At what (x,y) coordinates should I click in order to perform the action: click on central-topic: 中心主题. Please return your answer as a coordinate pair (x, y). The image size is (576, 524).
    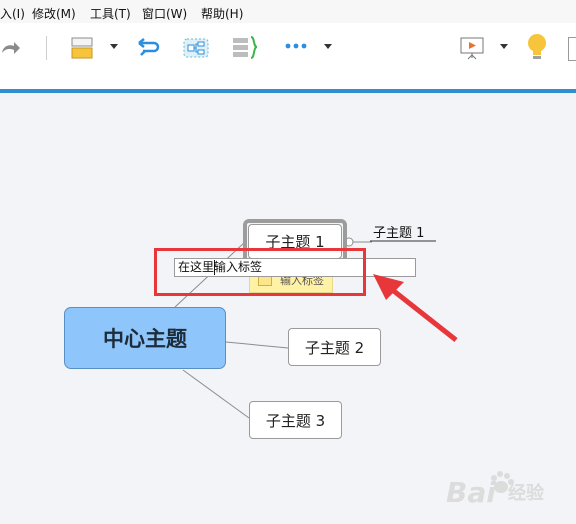
    Looking at the image, I should click on (145, 338).